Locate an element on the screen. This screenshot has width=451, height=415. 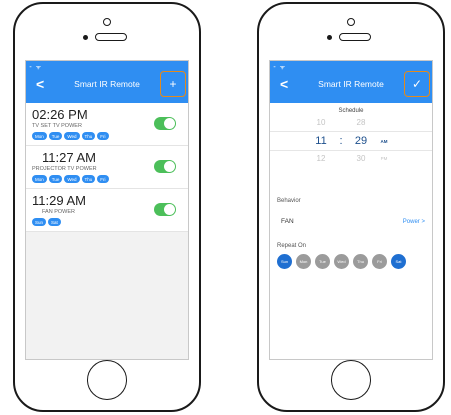
picker-row-selected: 11 : 29 AM is located at coordinates (351, 141).